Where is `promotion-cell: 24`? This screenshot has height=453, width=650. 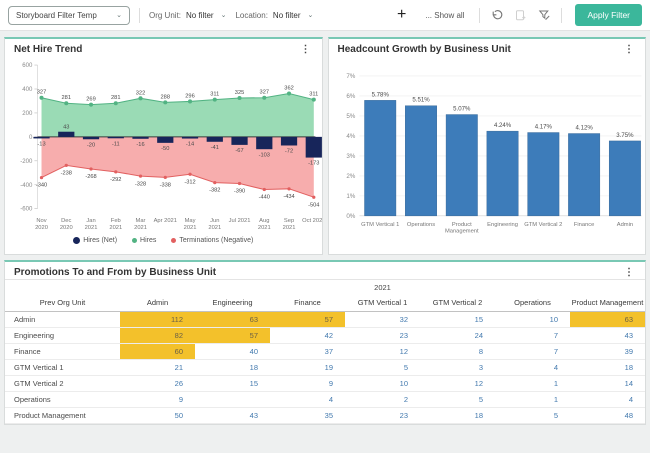
promotion-cell: 24 is located at coordinates (457, 336).